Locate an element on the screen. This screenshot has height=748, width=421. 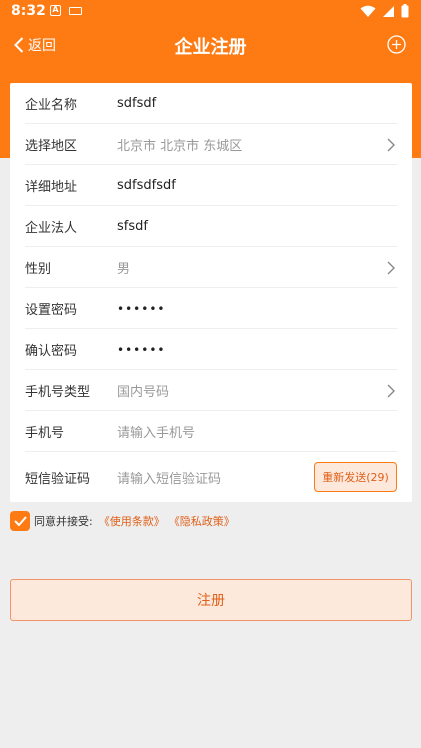
confirm-password-row: 确认密码 •••••• is located at coordinates (211, 349).